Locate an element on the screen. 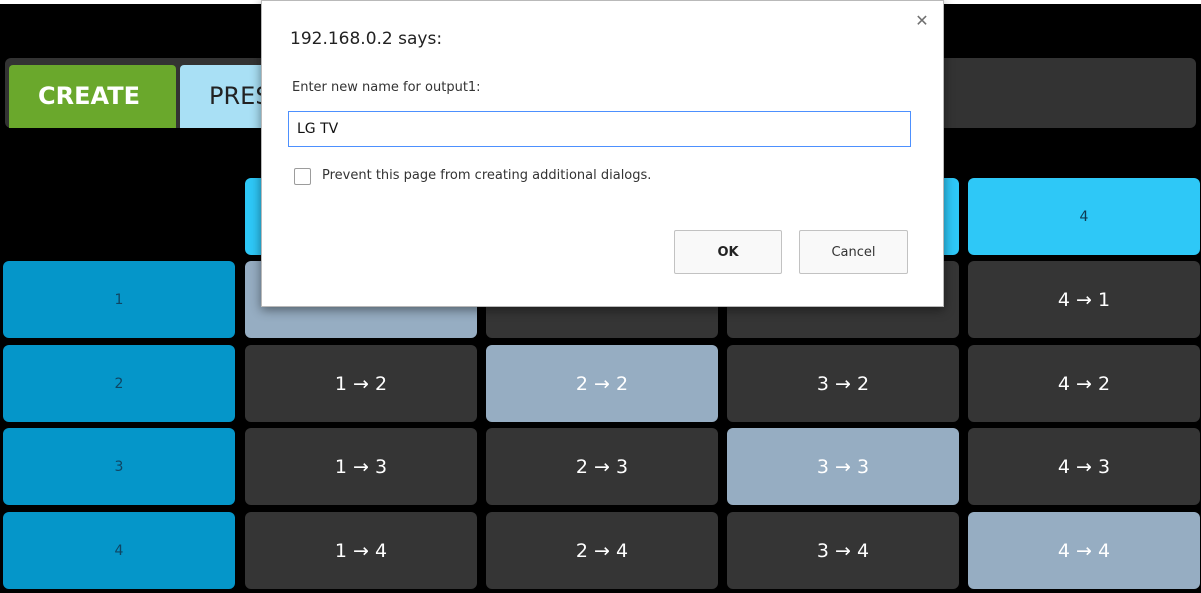 The image size is (1201, 593). route-cell-3-4: 3 → 4 is located at coordinates (843, 550).